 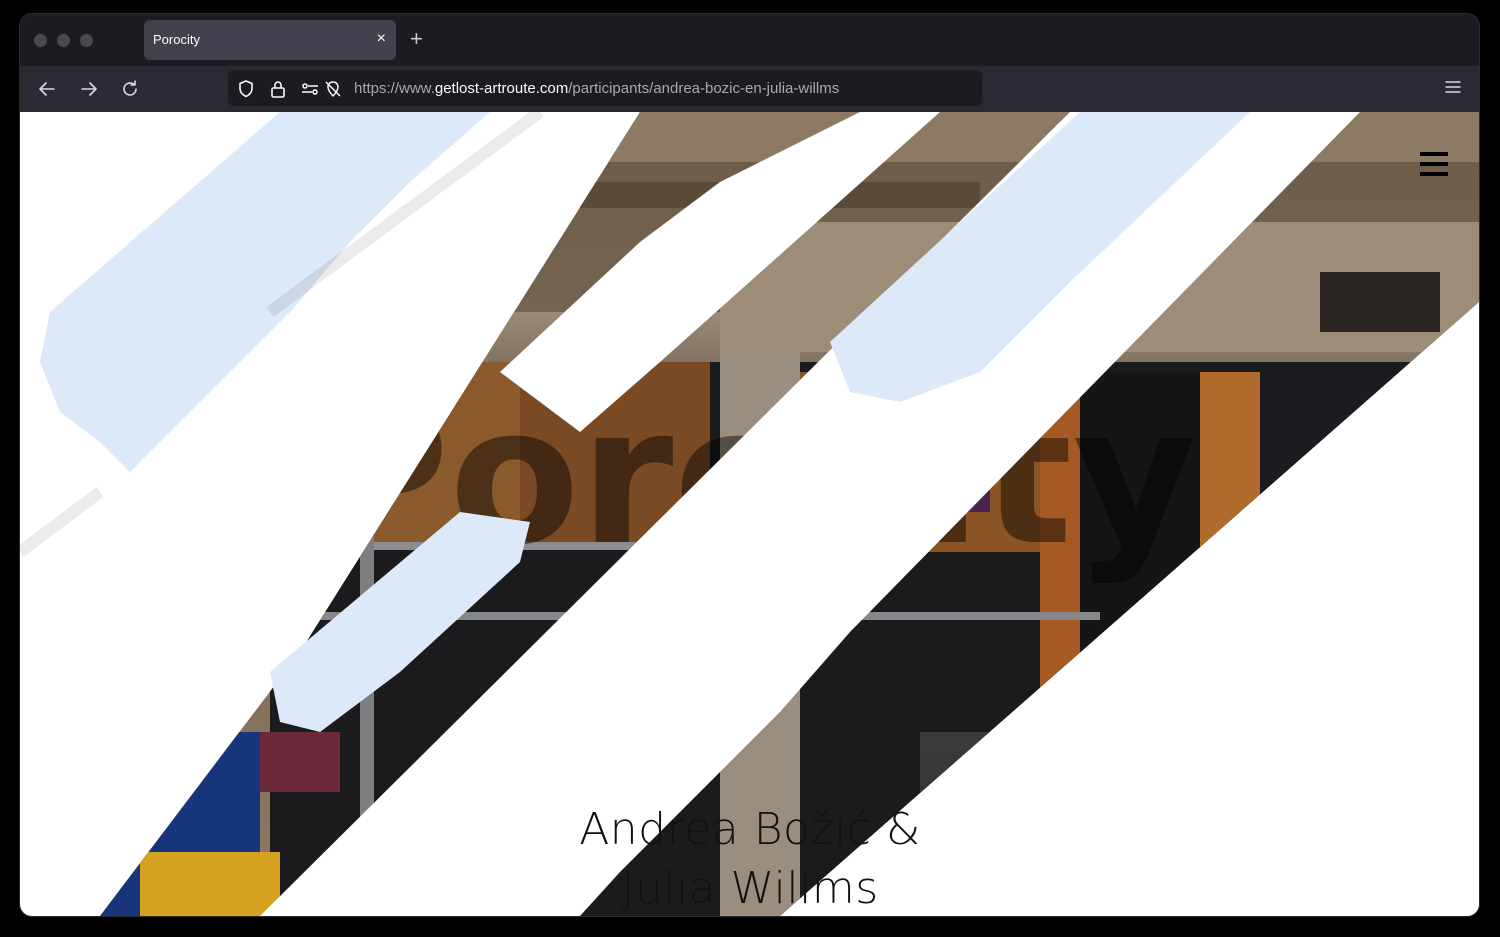 I want to click on shield-icon, so click(x=246, y=89).